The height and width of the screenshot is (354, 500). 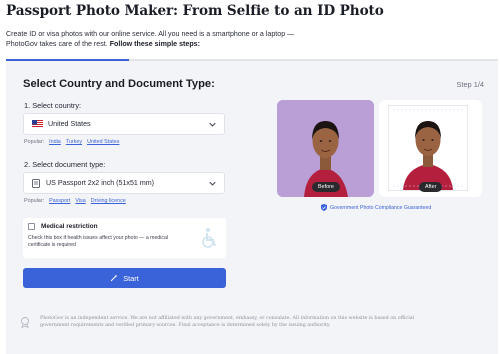 I want to click on popular-country-turkey: Turkey, so click(x=74, y=142).